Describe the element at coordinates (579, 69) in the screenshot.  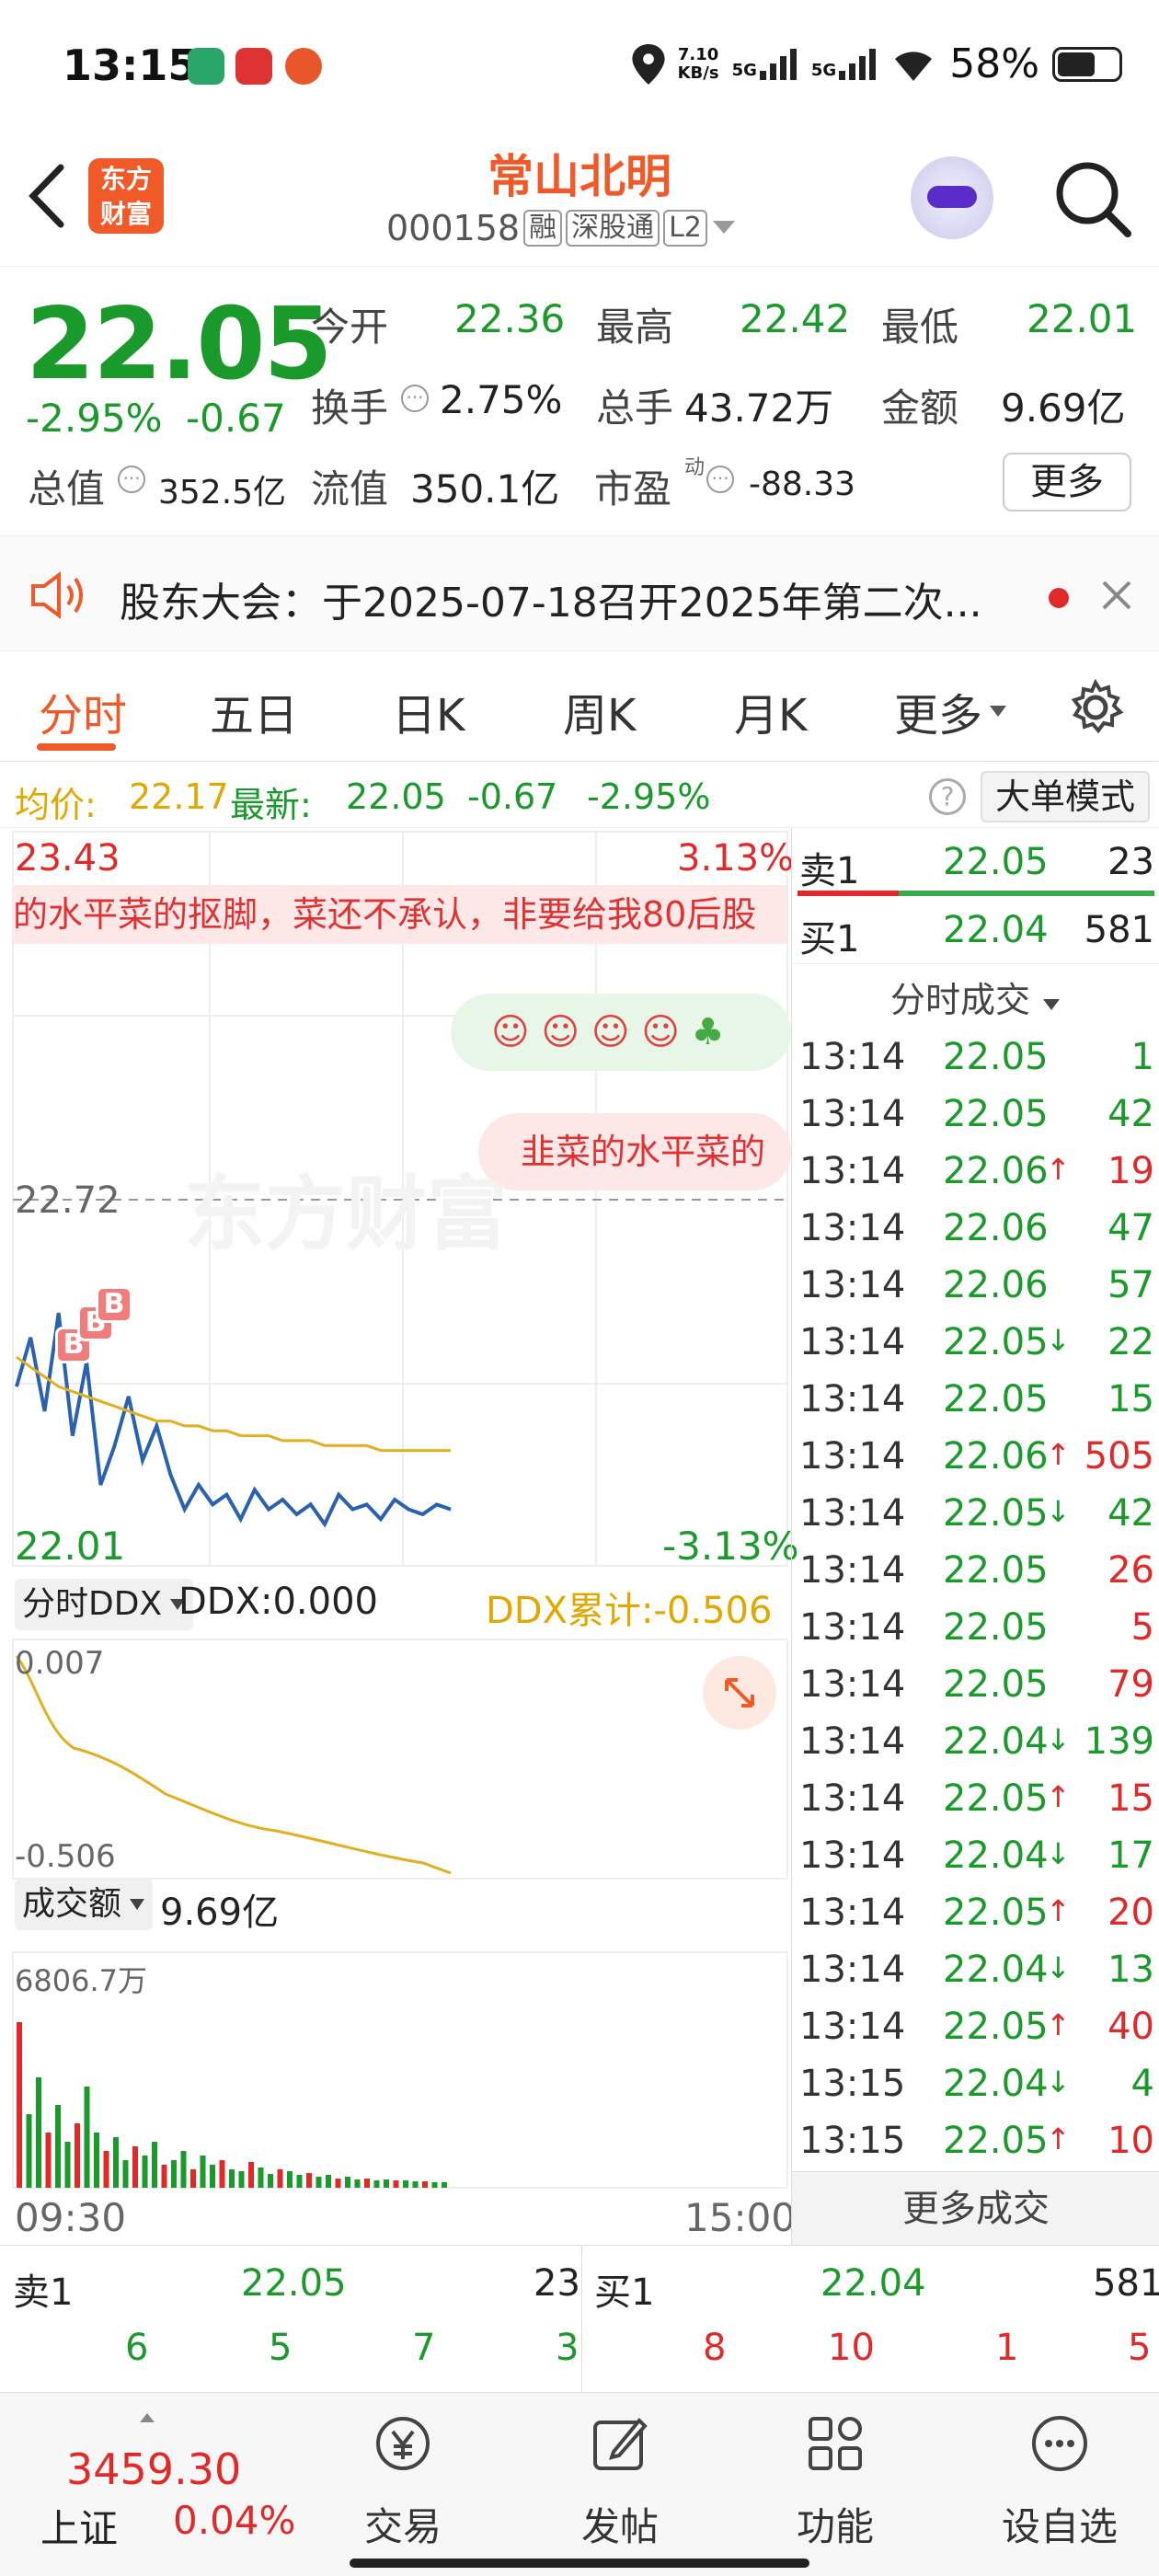
I see `status-bar: 13:15 7.10 KB/s 5G 5G 58%` at that location.